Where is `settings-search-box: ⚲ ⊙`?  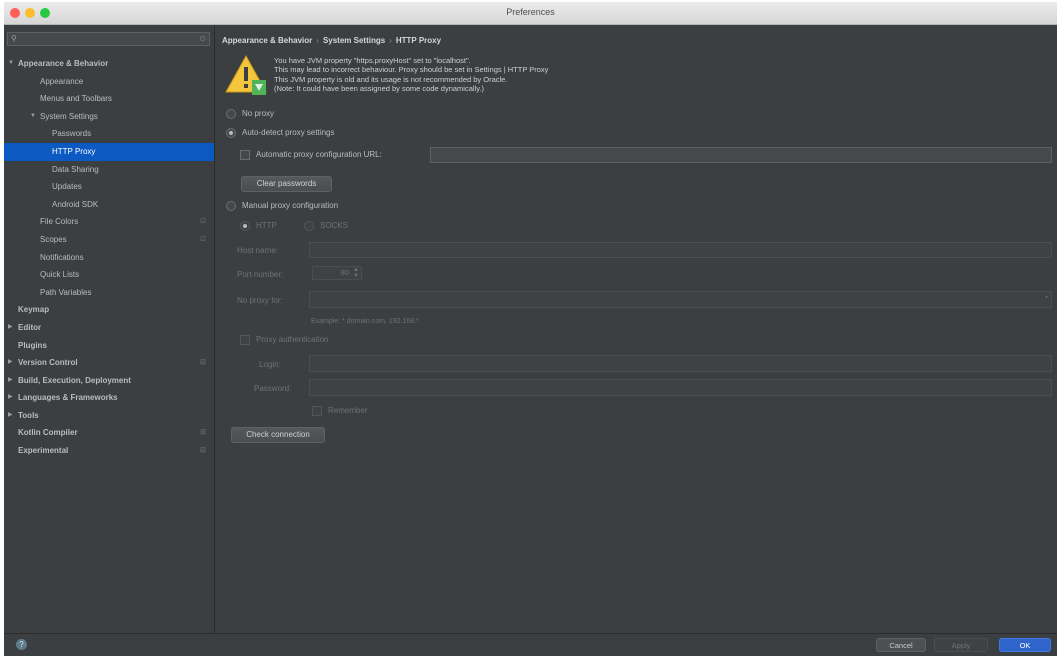
settings-search-box: ⚲ ⊙ is located at coordinates (108, 39).